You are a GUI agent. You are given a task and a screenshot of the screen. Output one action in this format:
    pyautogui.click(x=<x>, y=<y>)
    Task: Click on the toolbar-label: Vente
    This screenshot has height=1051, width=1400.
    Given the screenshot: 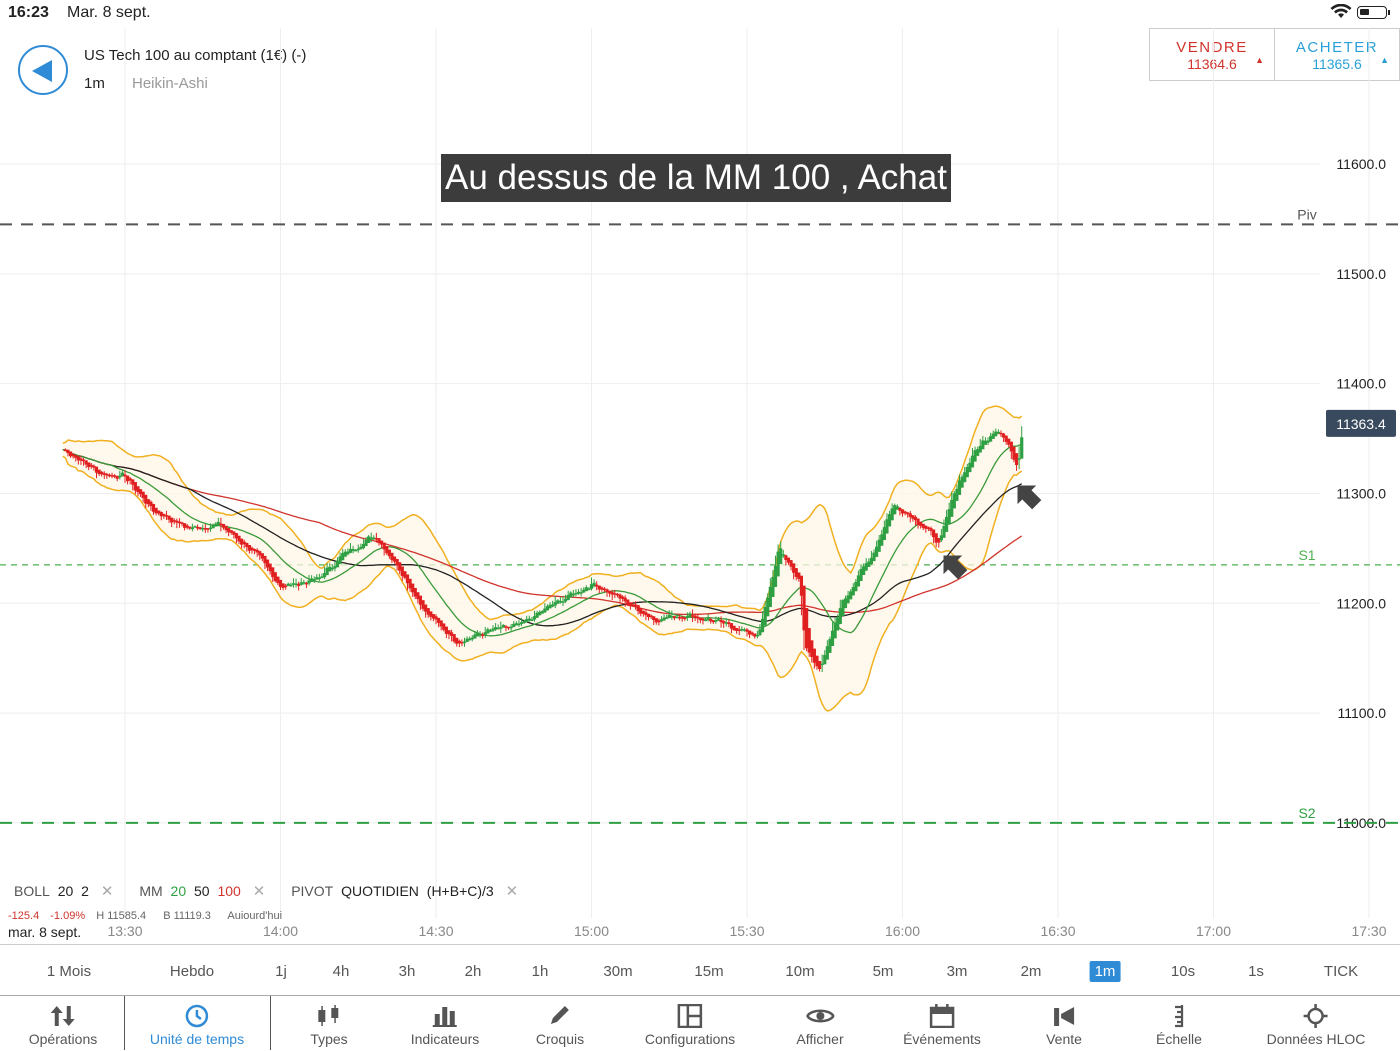 What is the action you would take?
    pyautogui.click(x=1064, y=1039)
    